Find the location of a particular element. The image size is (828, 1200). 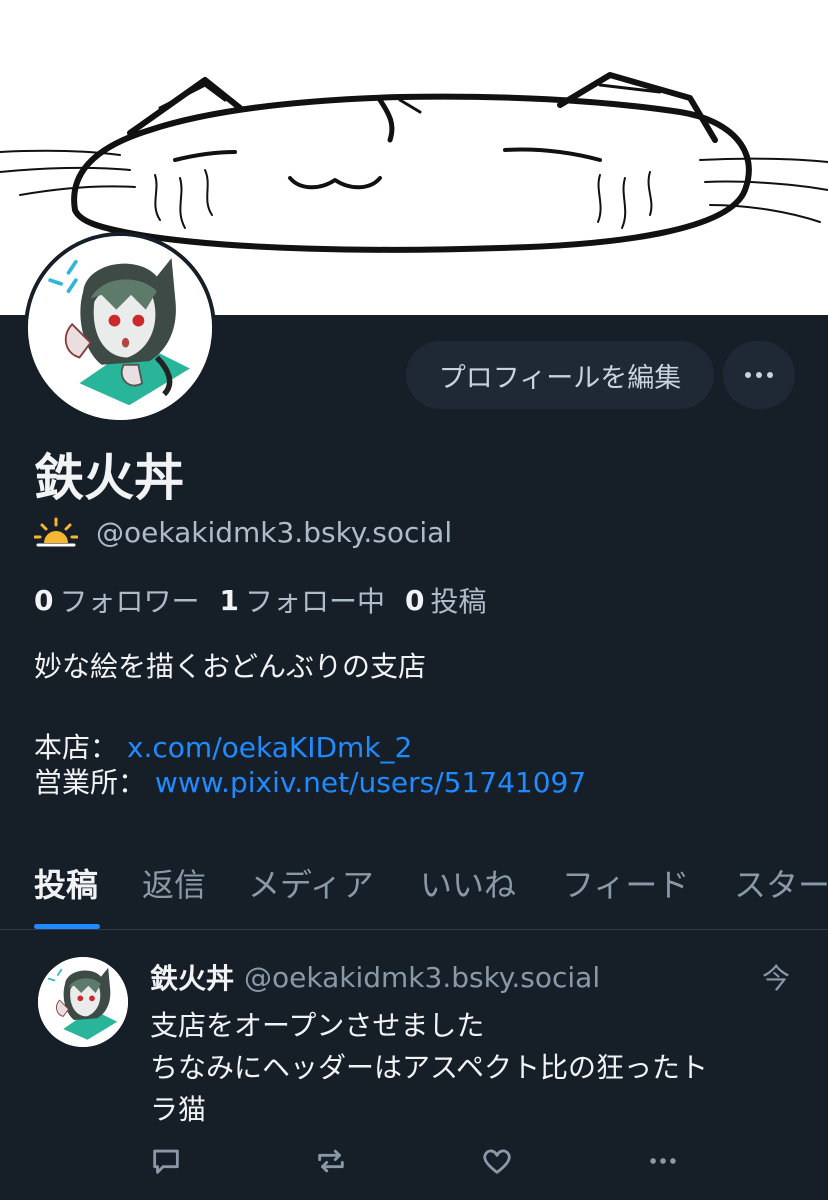

profile-handle: @oekakidmk3.bsky.social is located at coordinates (274, 532).